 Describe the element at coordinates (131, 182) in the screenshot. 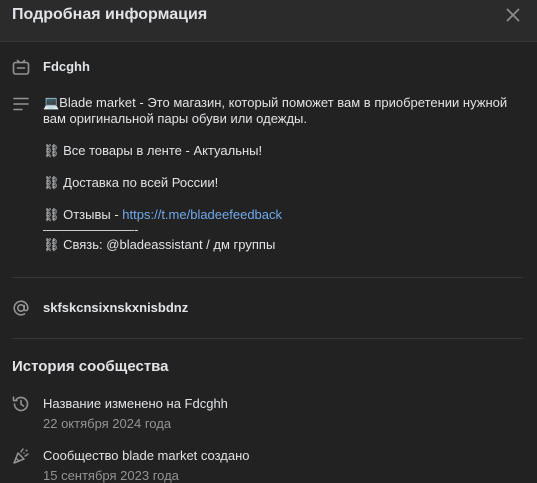

I see `description-line: ⛓ Доставка по всей России!` at that location.